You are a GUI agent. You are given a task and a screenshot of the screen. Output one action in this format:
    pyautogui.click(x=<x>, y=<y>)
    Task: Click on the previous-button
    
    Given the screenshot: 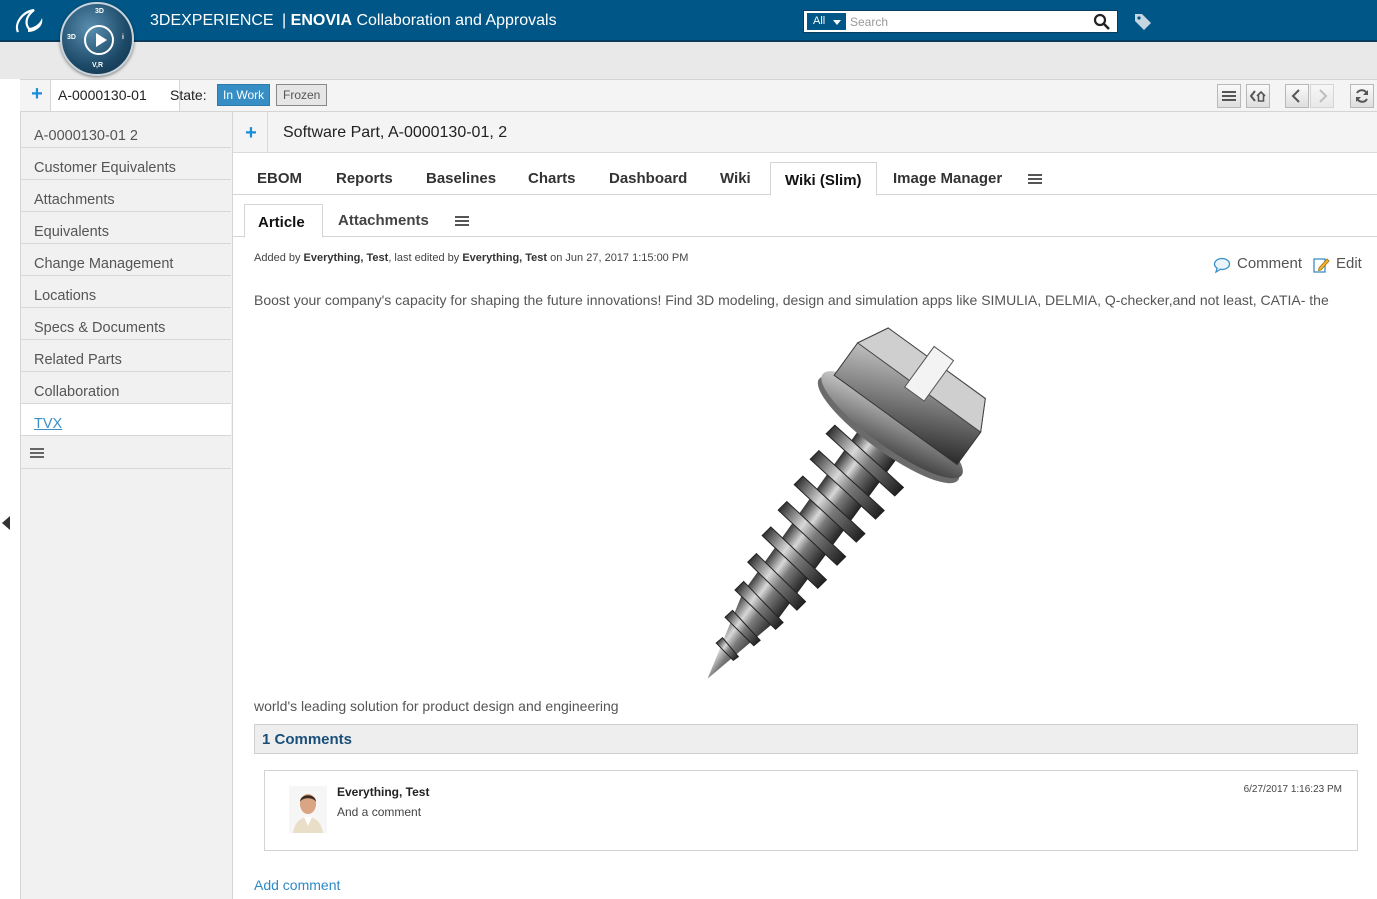 What is the action you would take?
    pyautogui.click(x=1297, y=96)
    